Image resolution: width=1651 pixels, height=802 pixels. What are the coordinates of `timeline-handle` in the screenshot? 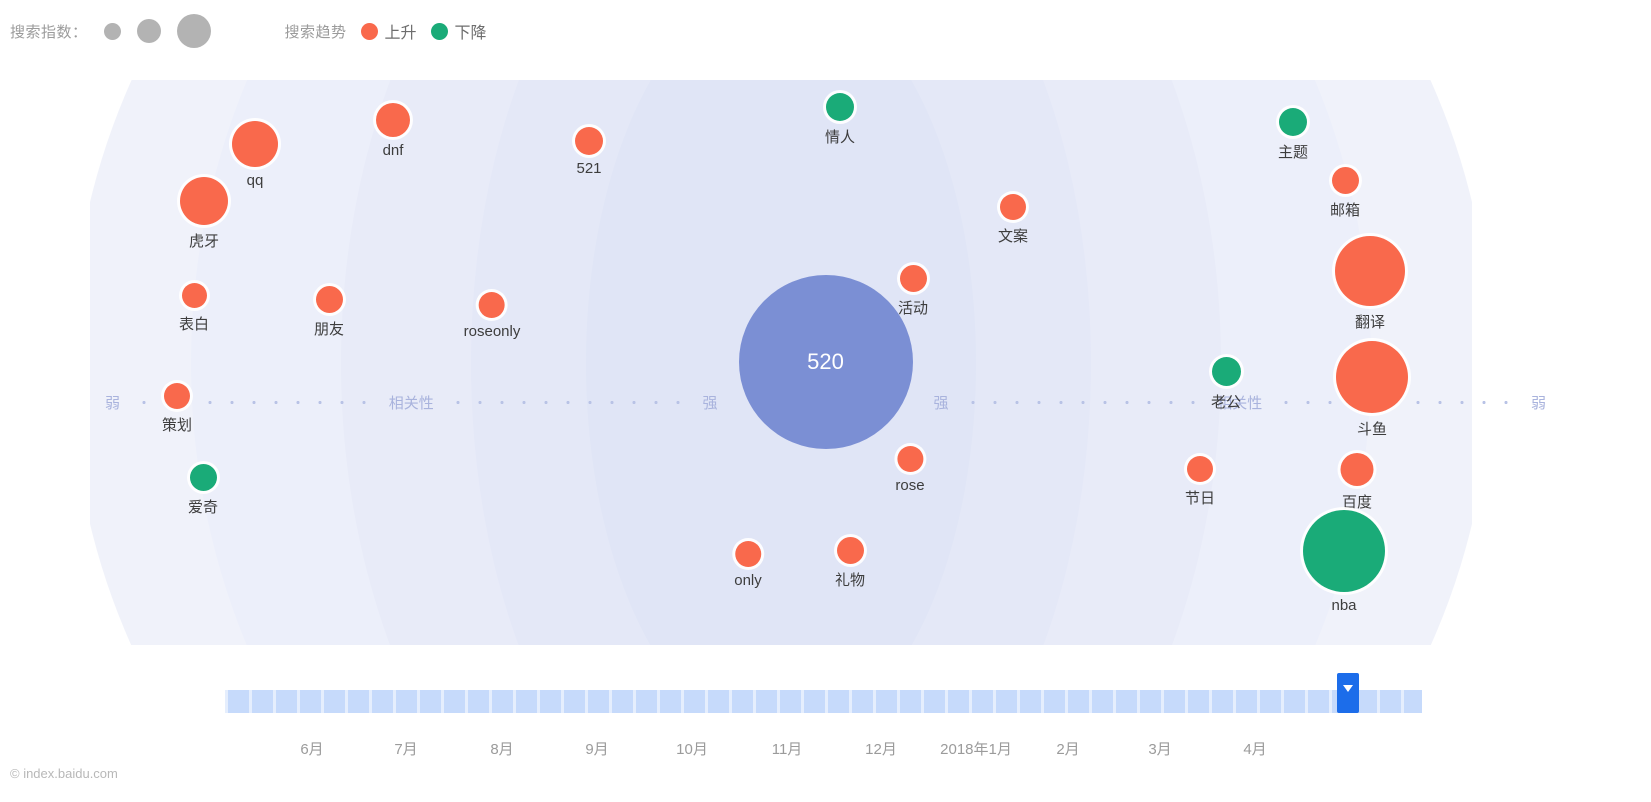 It's located at (1348, 693).